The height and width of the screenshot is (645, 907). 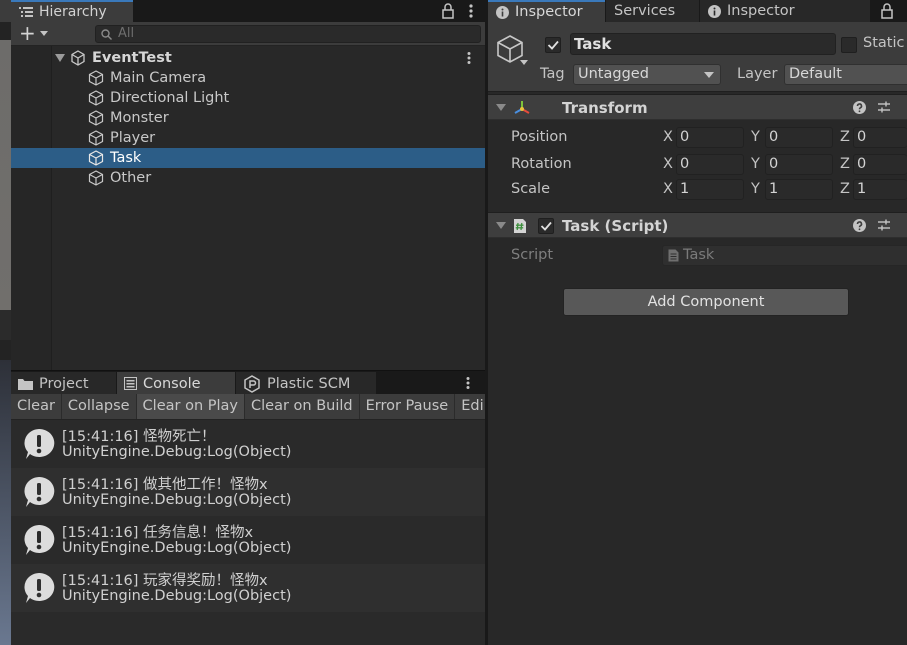 I want to click on script-enabled-checkbox, so click(x=546, y=226).